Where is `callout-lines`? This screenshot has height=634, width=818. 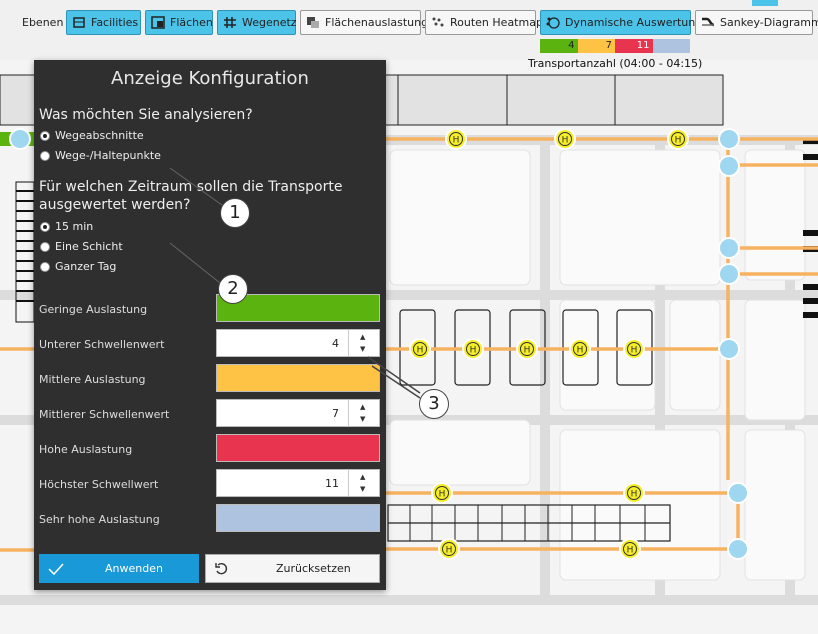
callout-lines is located at coordinates (295, 283).